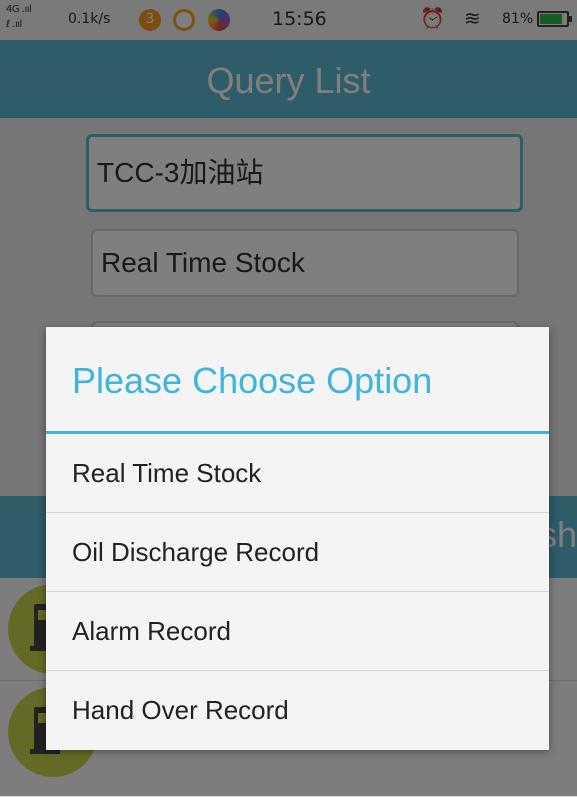 This screenshot has width=577, height=797. What do you see at coordinates (297, 473) in the screenshot?
I see `option-real-time-stock: Real Time Stock` at bounding box center [297, 473].